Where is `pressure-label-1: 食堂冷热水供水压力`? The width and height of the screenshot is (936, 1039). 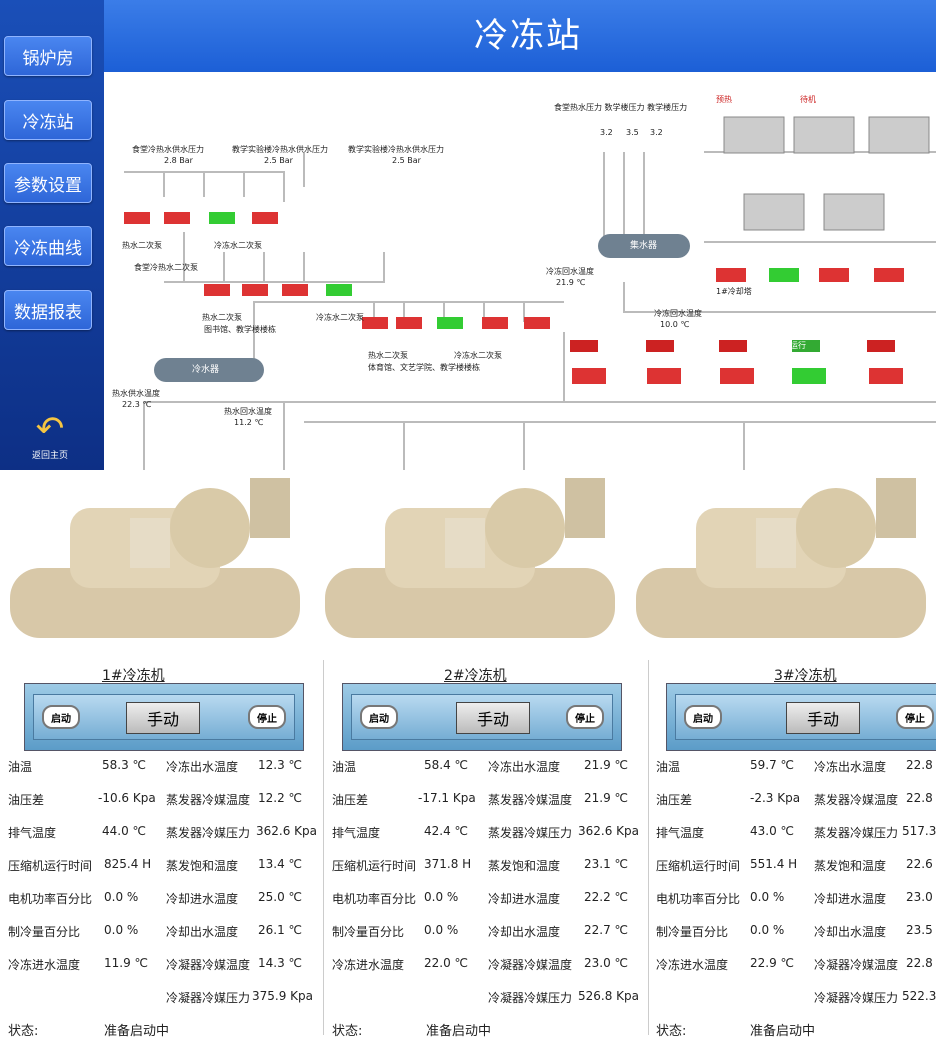
pressure-label-1: 食堂冷热水供水压力 is located at coordinates (168, 149).